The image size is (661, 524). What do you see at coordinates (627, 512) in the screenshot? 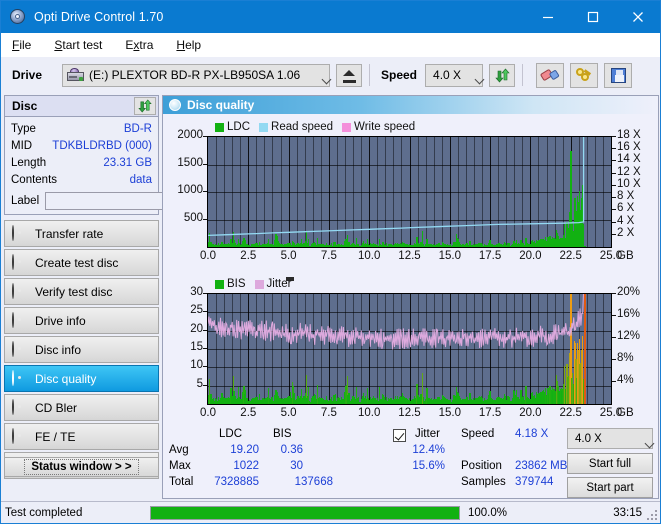
I see `elapsed-time: 33:15` at bounding box center [627, 512].